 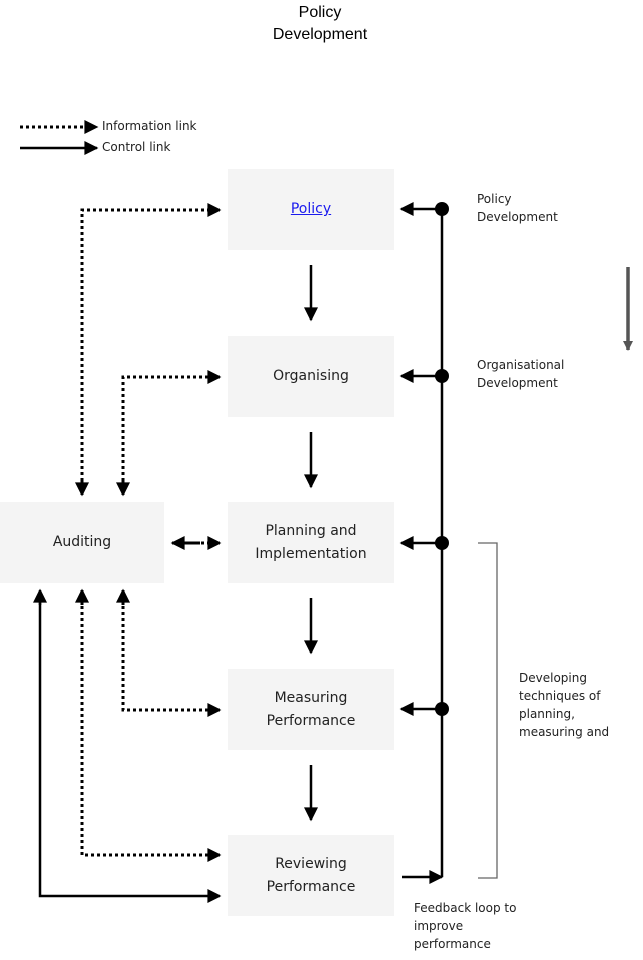 I want to click on label-techniques-line-2: techniques of, so click(x=560, y=696).